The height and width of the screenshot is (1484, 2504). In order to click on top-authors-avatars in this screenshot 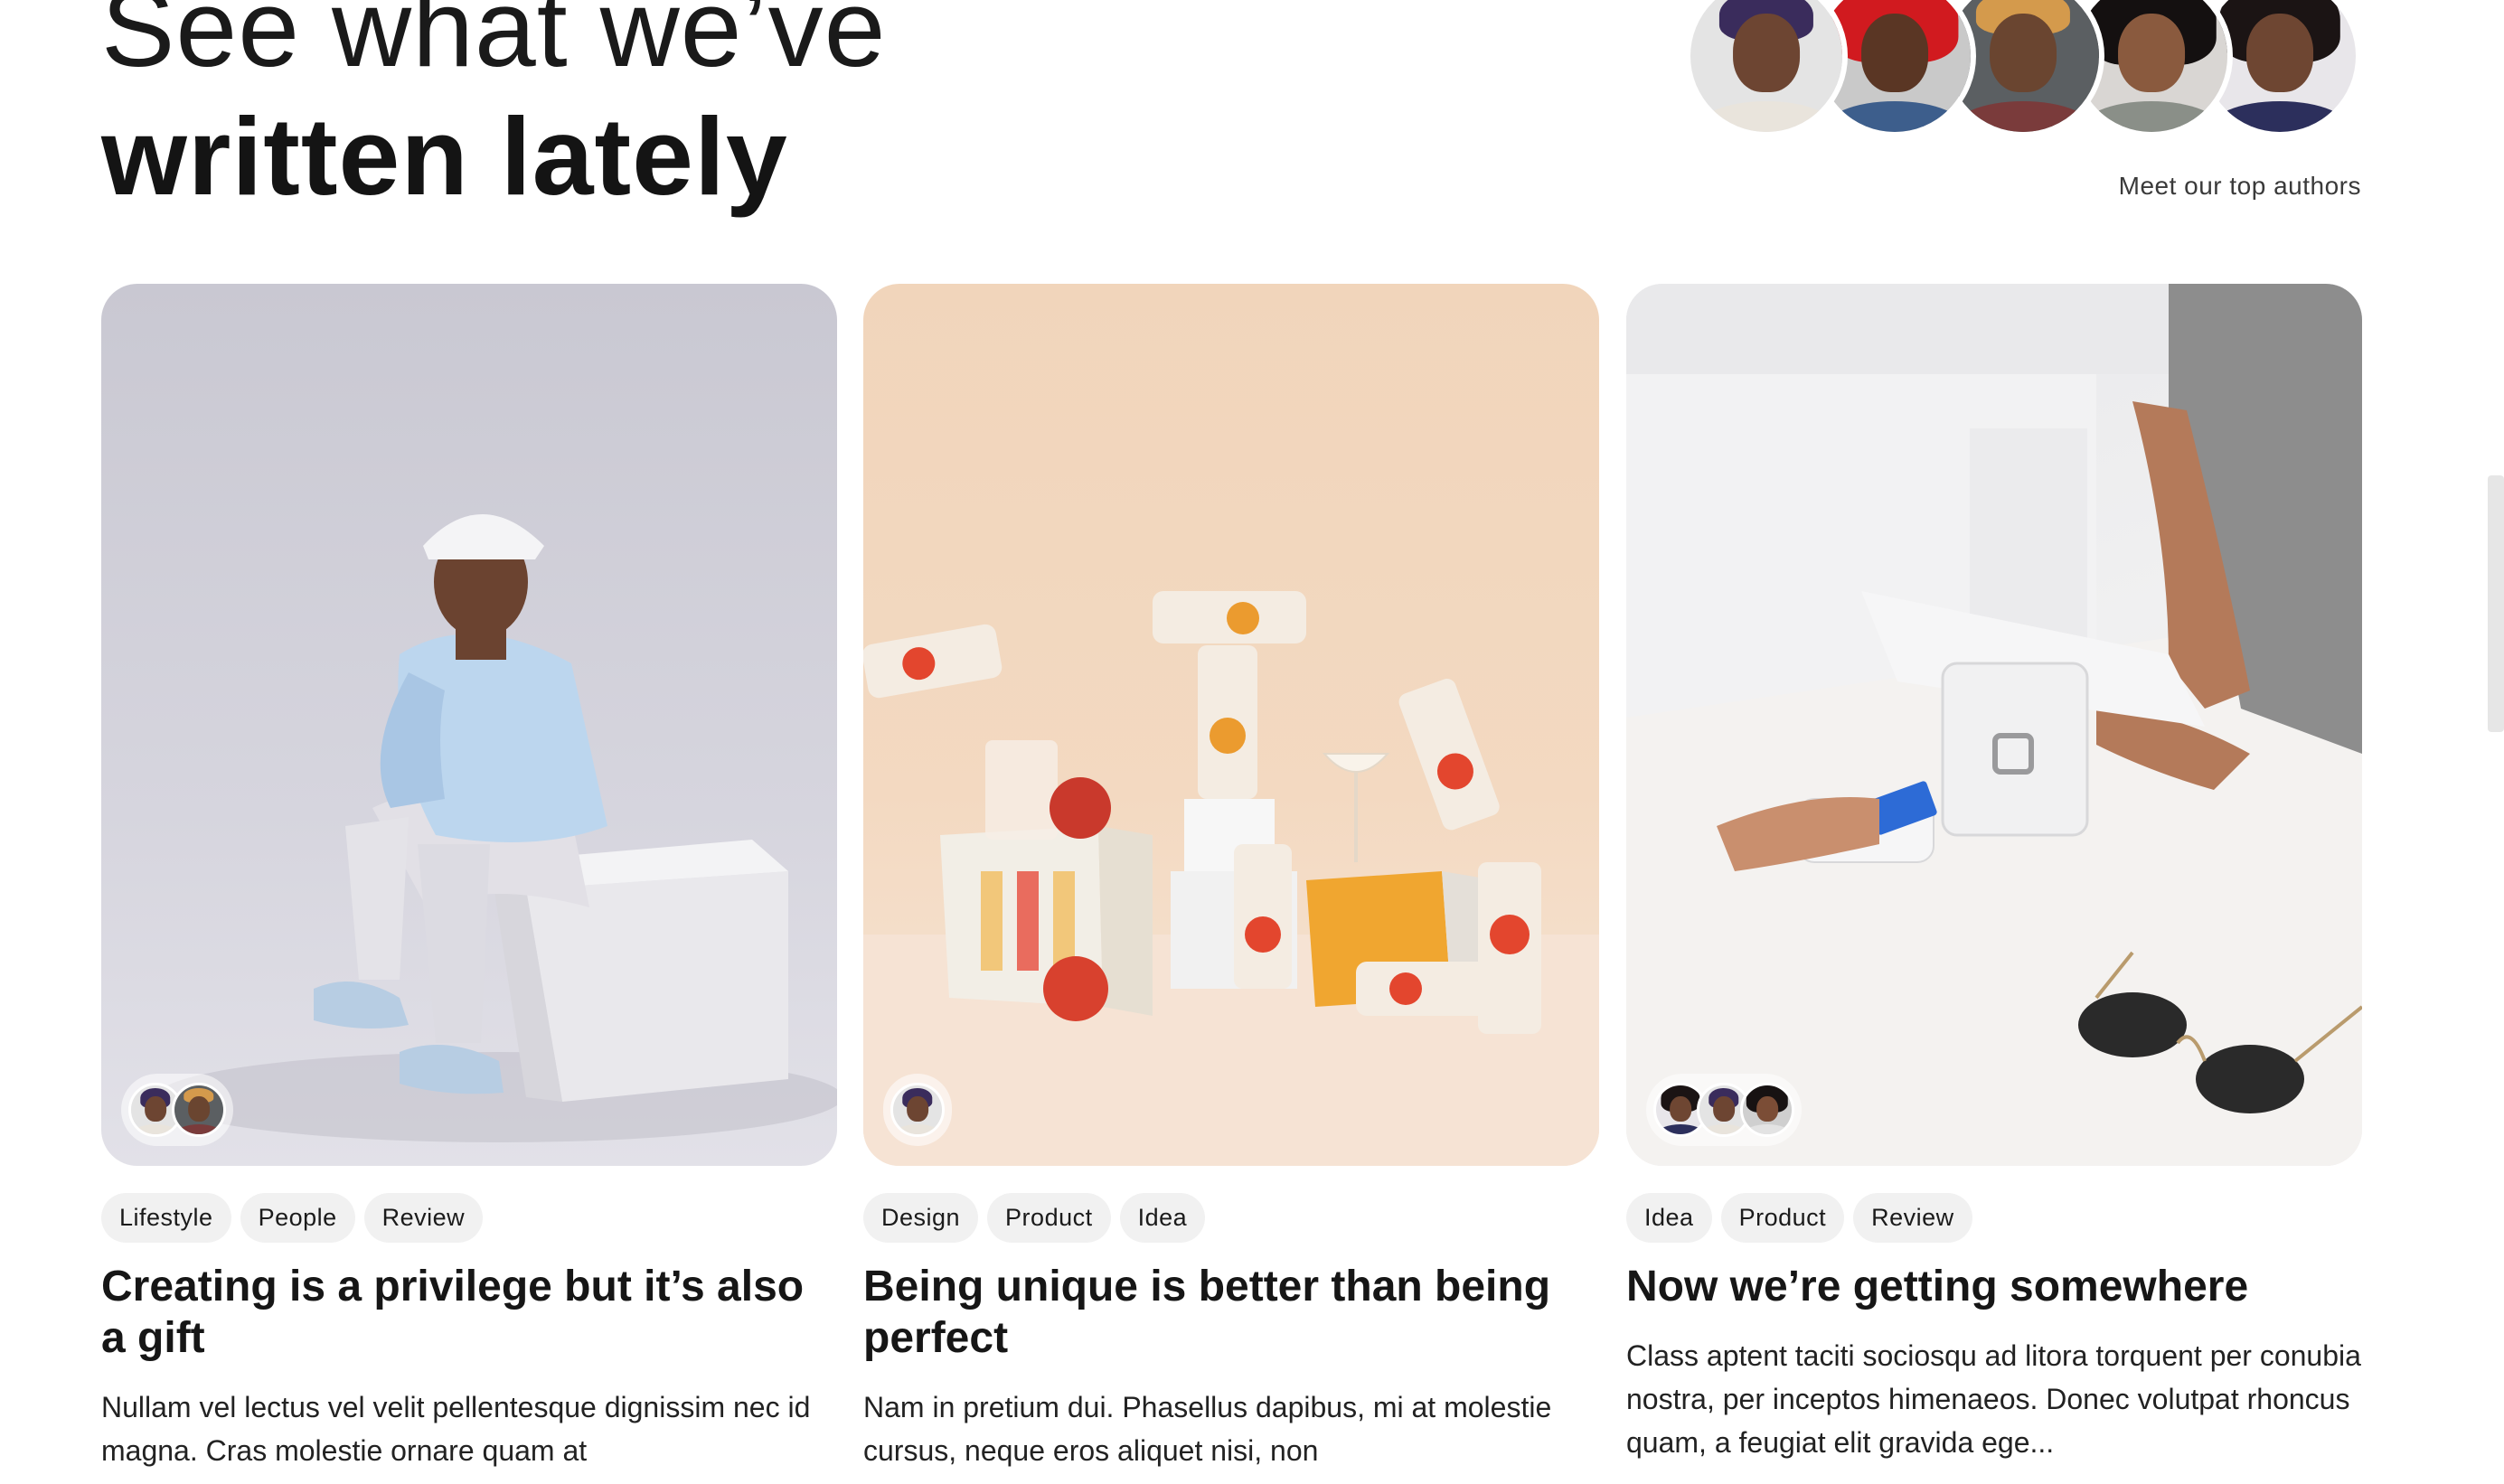, I will do `click(2023, 68)`.